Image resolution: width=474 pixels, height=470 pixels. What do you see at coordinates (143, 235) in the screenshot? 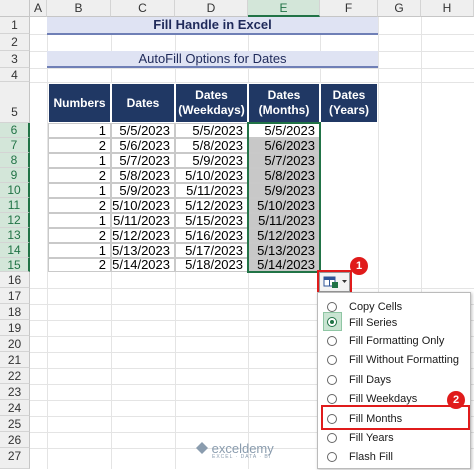
I see `cell-date: 5/12/2023` at bounding box center [143, 235].